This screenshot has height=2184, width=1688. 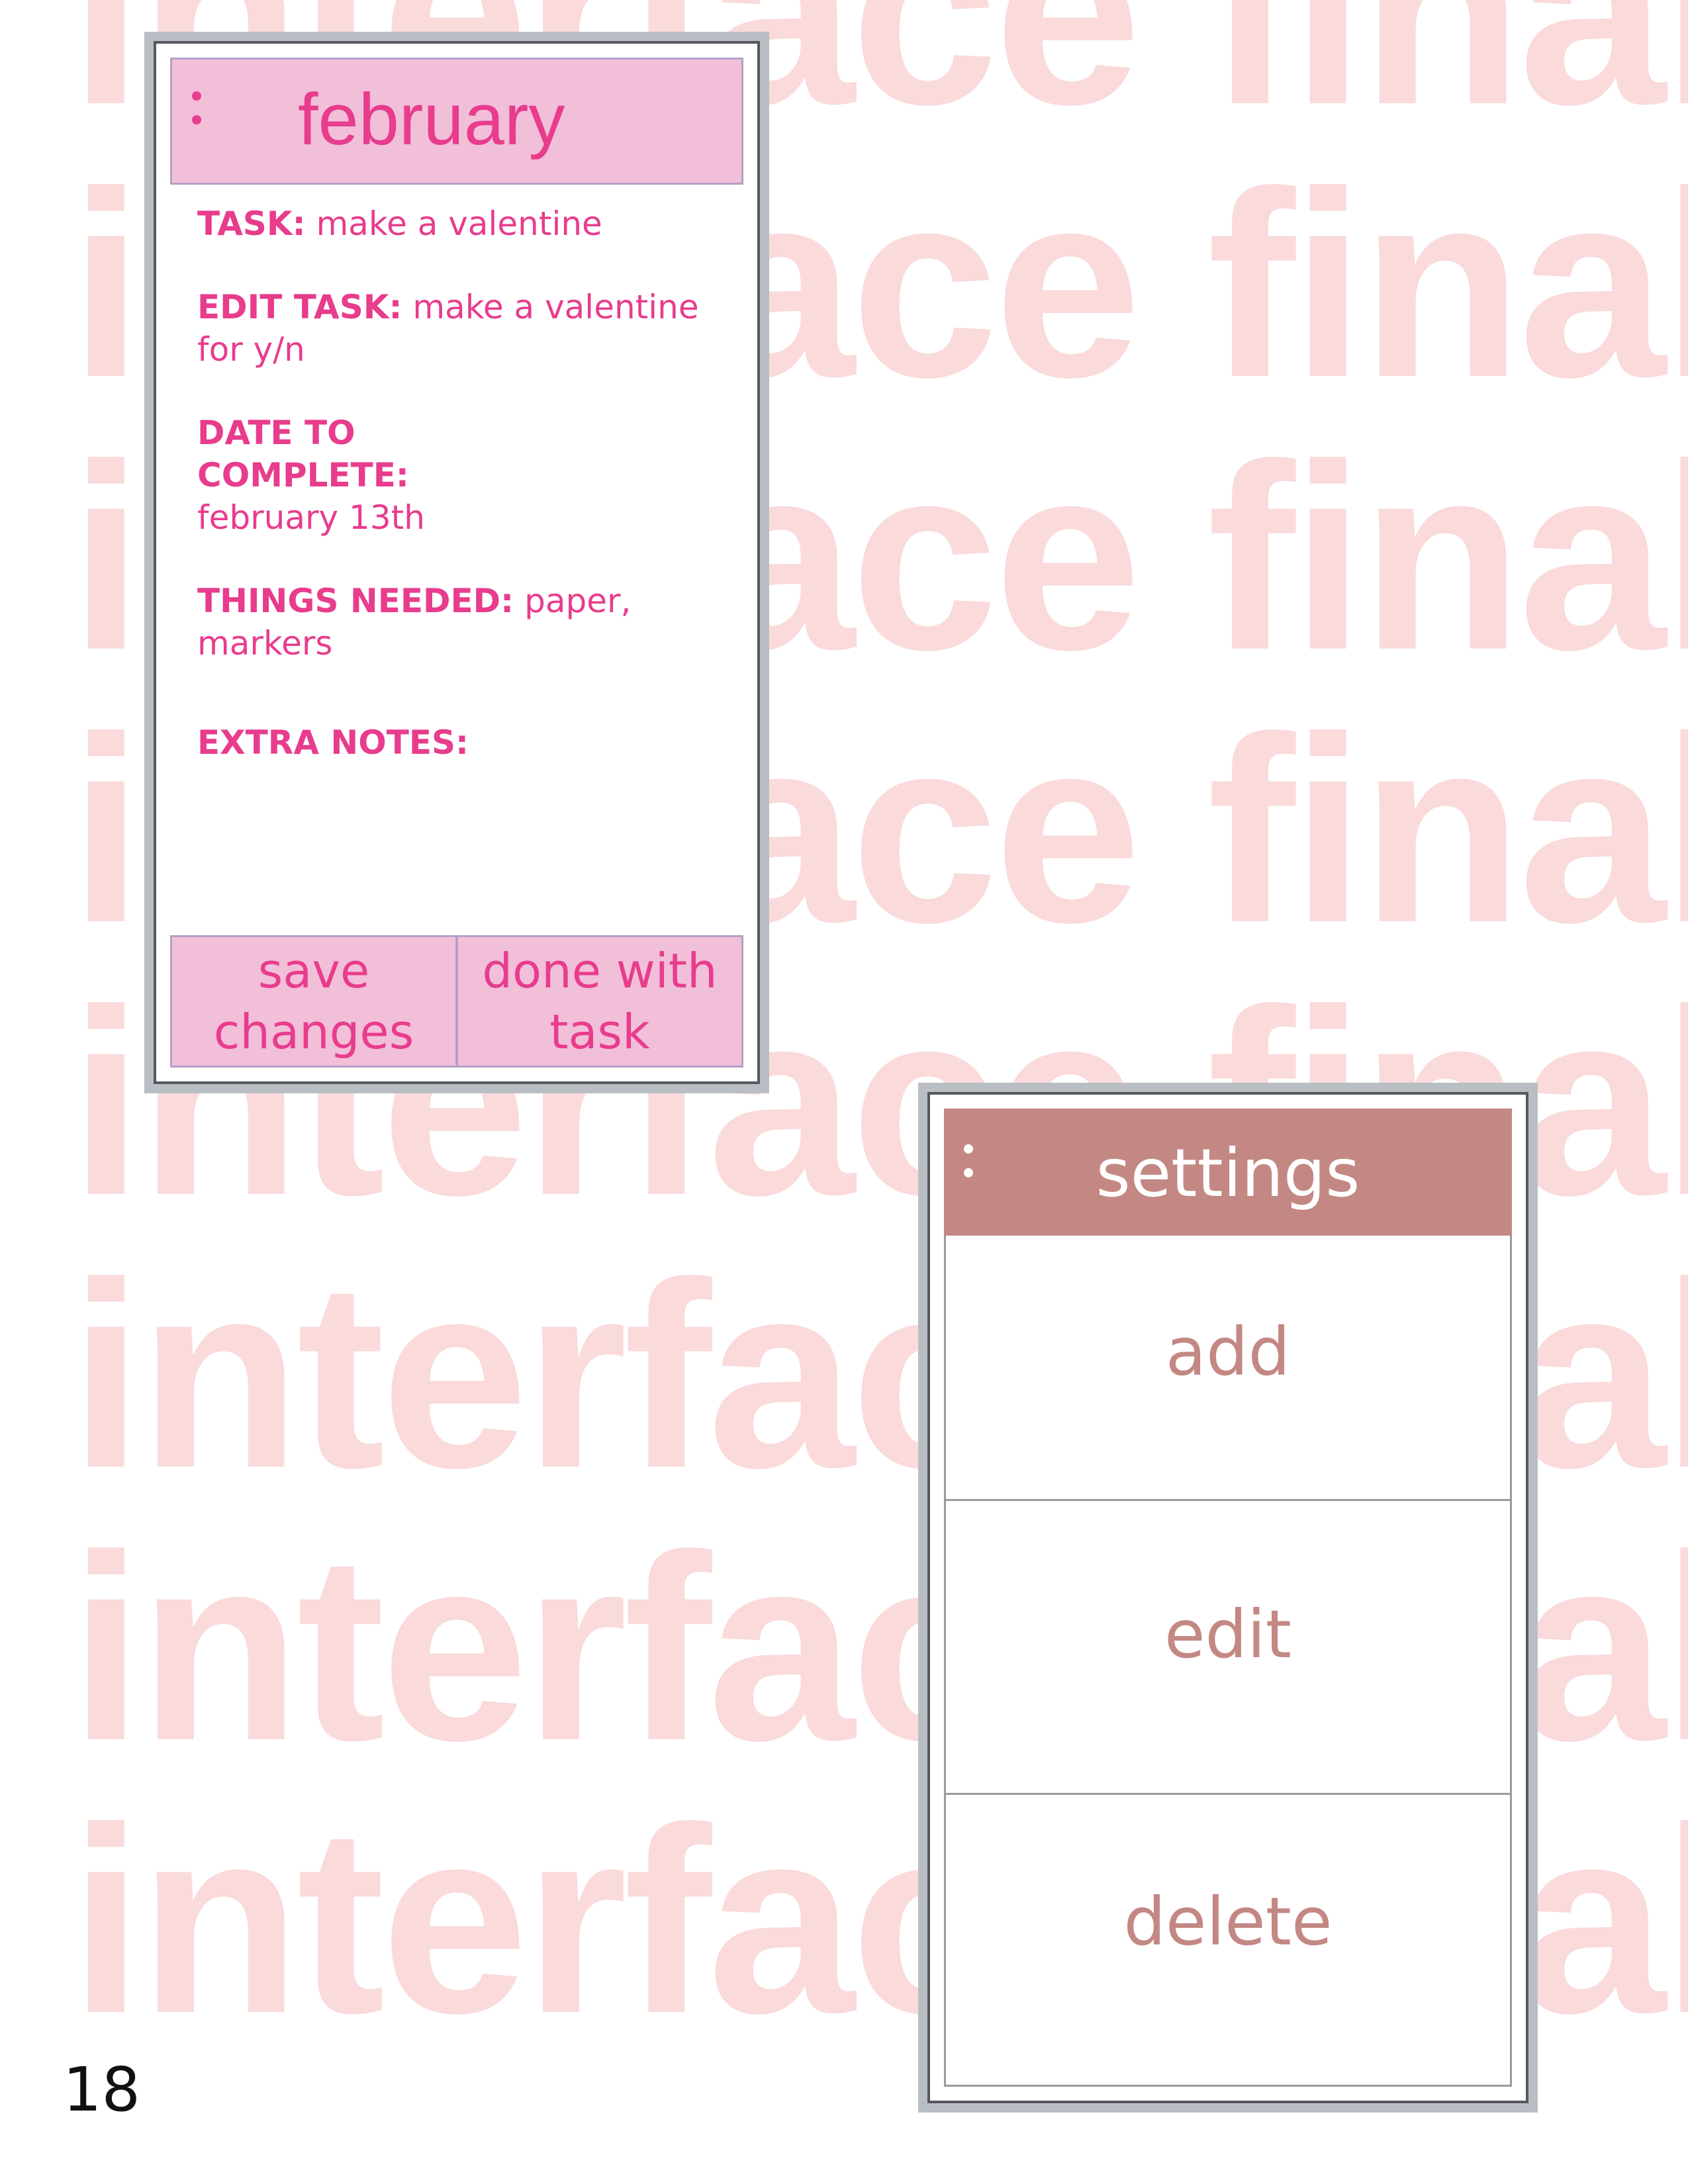 I want to click on date-field: DATE TO COMPLETE: february 13th, so click(x=460, y=476).